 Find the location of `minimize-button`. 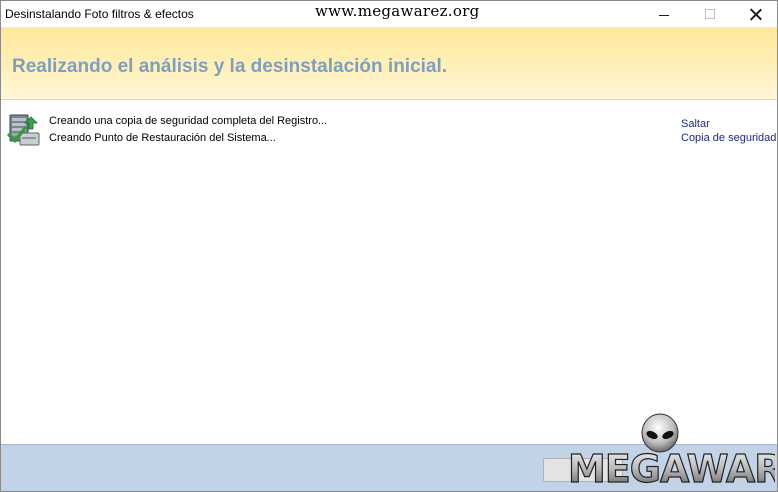

minimize-button is located at coordinates (664, 14).